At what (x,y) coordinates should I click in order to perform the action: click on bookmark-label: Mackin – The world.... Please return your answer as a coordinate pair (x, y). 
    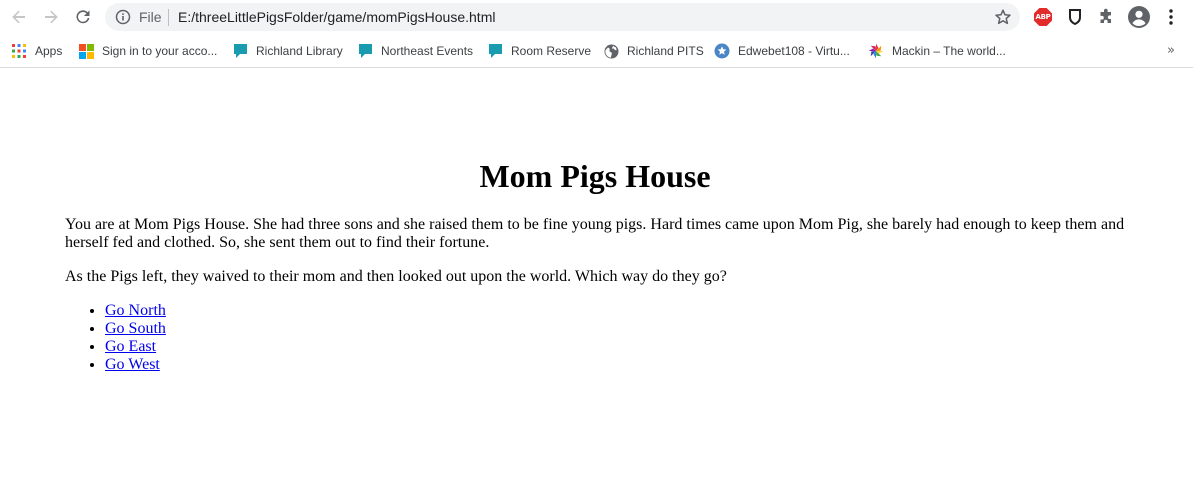
    Looking at the image, I should click on (949, 51).